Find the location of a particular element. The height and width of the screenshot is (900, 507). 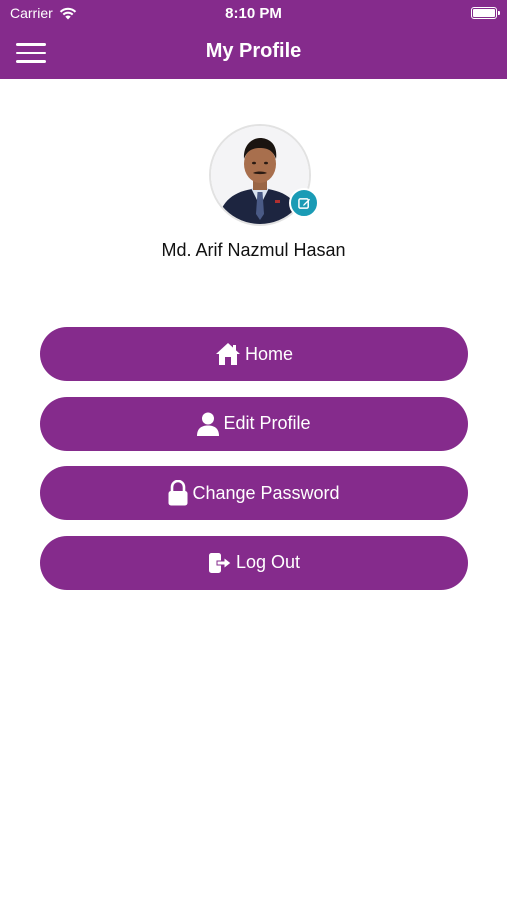

edit-icon is located at coordinates (303, 203).